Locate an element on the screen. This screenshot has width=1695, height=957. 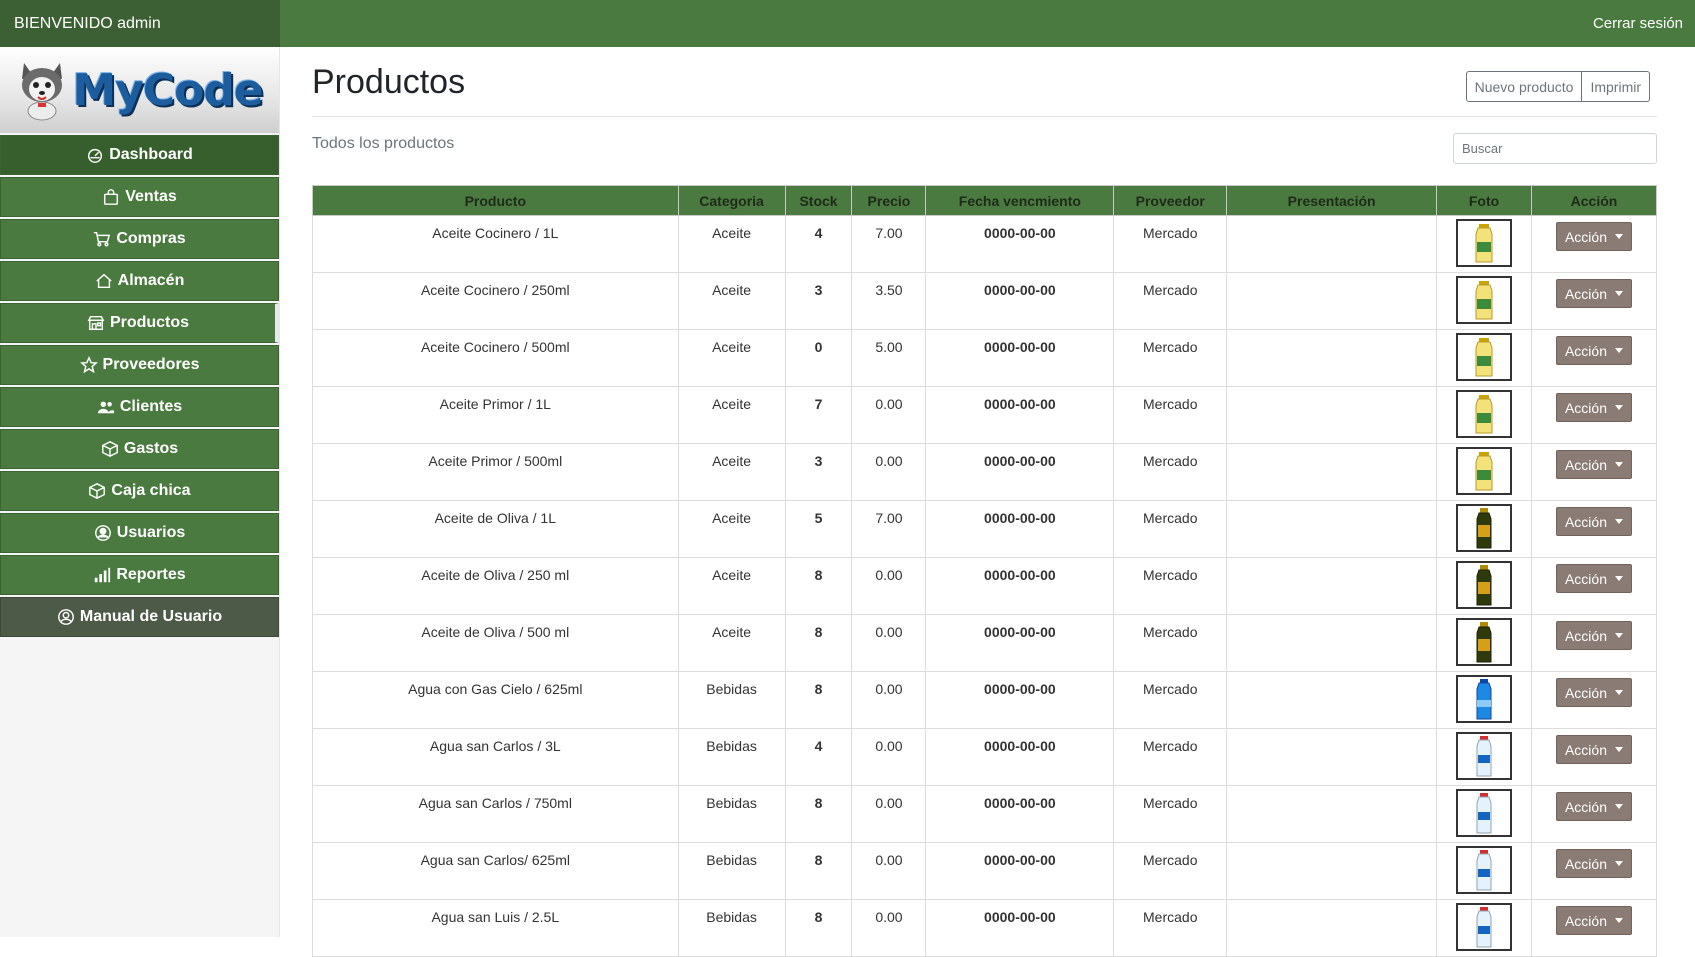
sidebar-item-compras: Compras is located at coordinates (139, 239).